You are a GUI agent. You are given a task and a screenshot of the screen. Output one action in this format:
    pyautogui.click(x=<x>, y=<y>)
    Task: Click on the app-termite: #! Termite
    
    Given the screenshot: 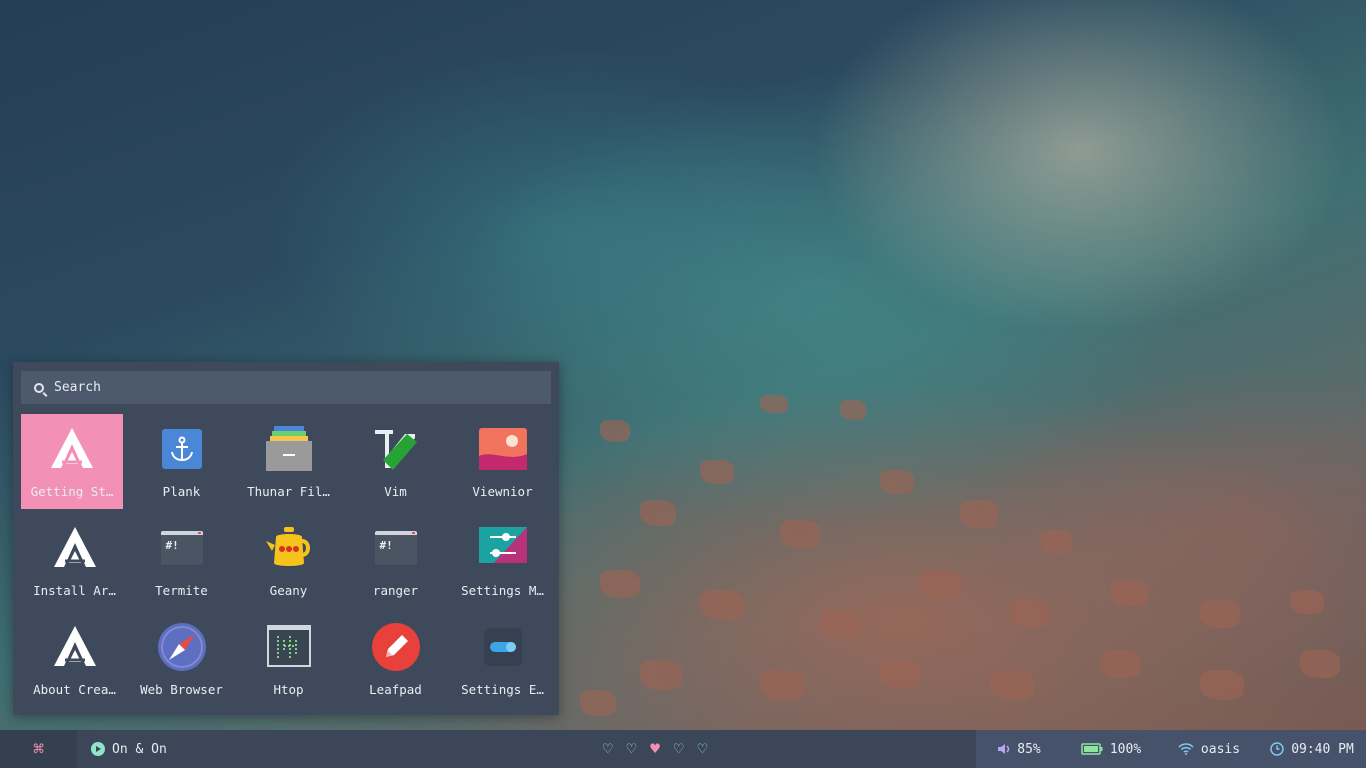 What is the action you would take?
    pyautogui.click(x=181, y=562)
    